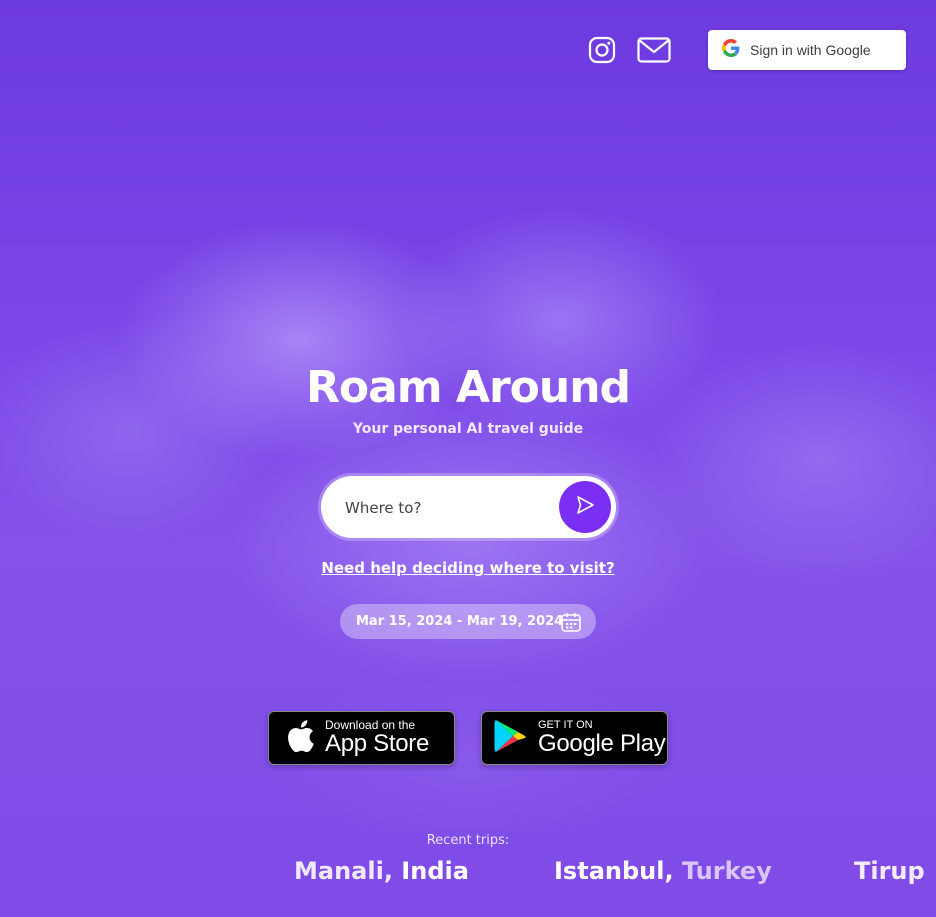 The height and width of the screenshot is (917, 936). Describe the element at coordinates (468, 387) in the screenshot. I see `page-title: Roam Around` at that location.